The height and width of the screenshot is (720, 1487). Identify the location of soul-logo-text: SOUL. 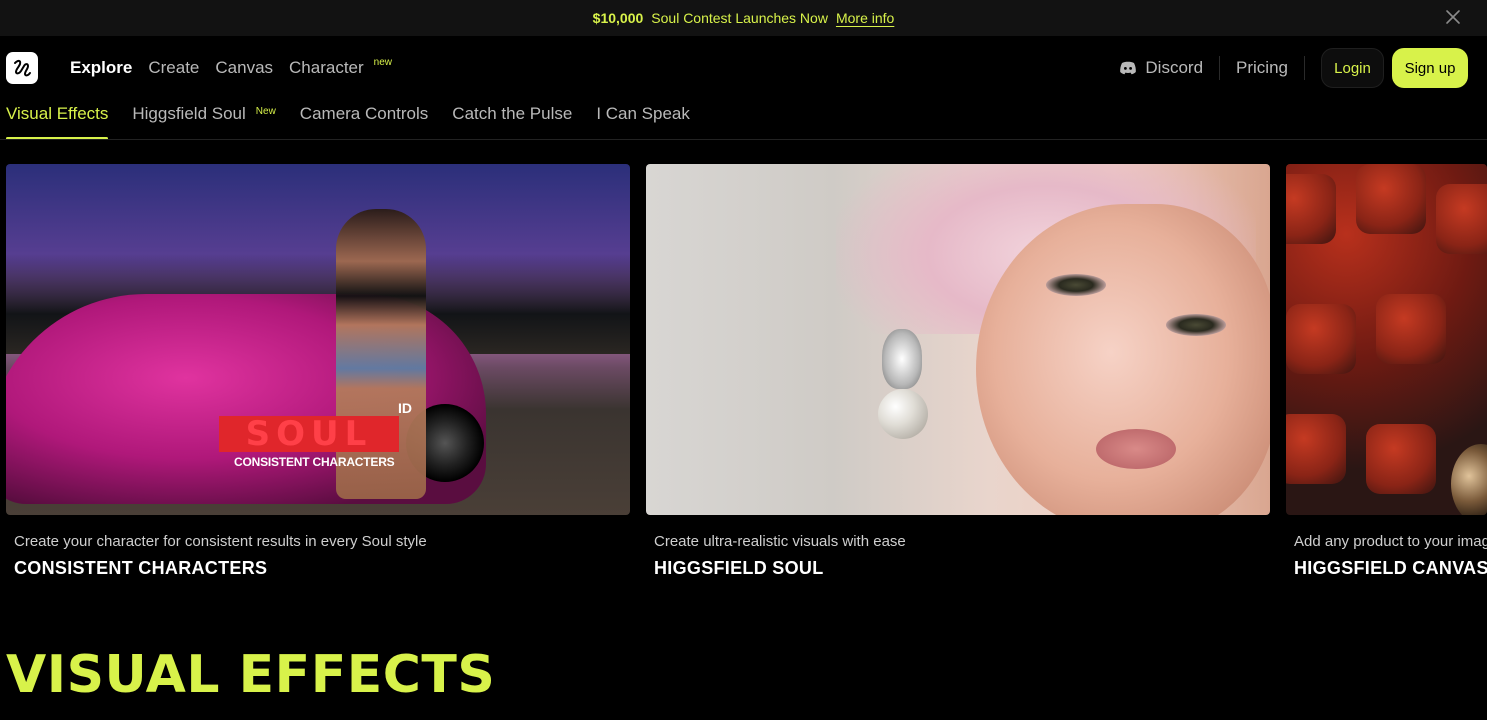
(309, 434).